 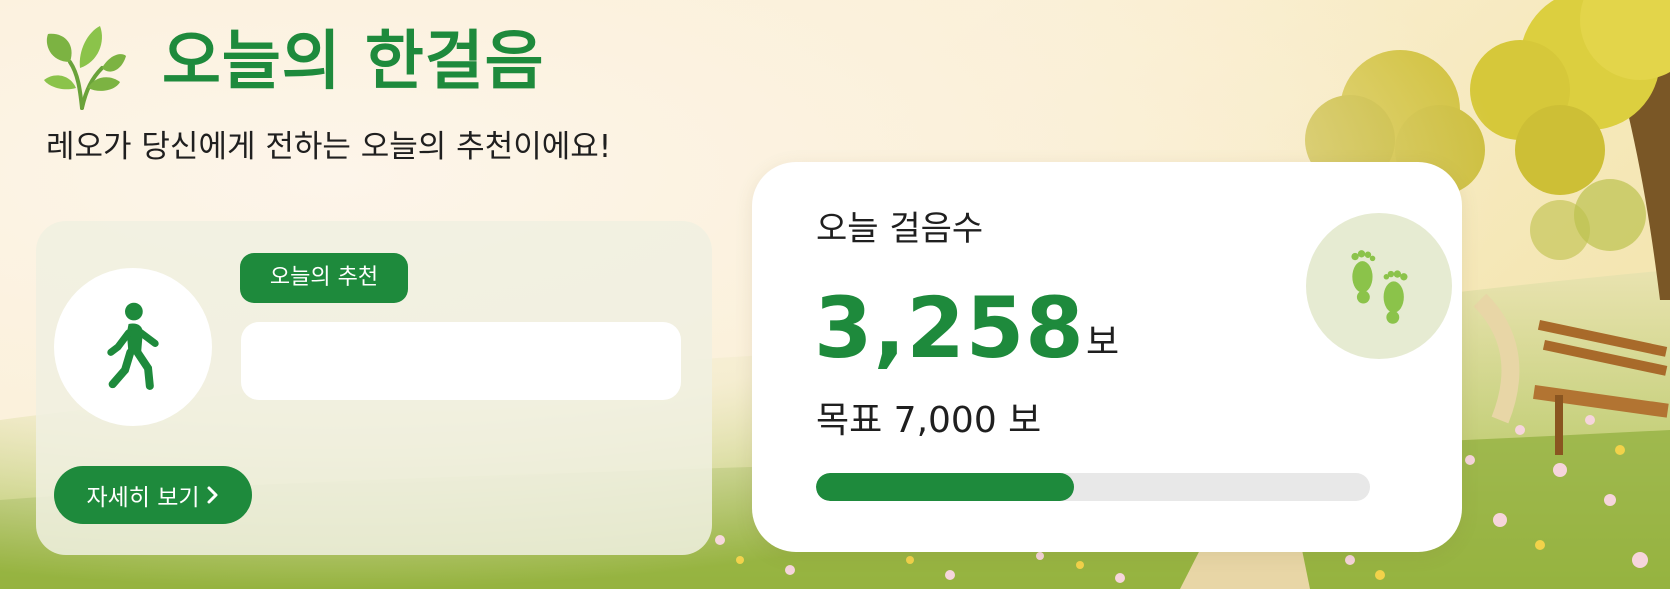 I want to click on walker-avatar, so click(x=133, y=347).